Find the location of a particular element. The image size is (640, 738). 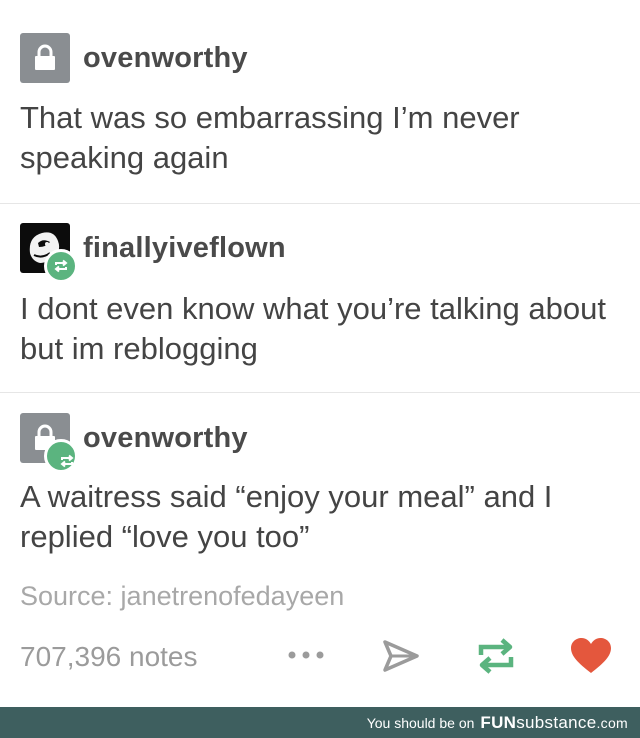

heart-icon is located at coordinates (591, 655).